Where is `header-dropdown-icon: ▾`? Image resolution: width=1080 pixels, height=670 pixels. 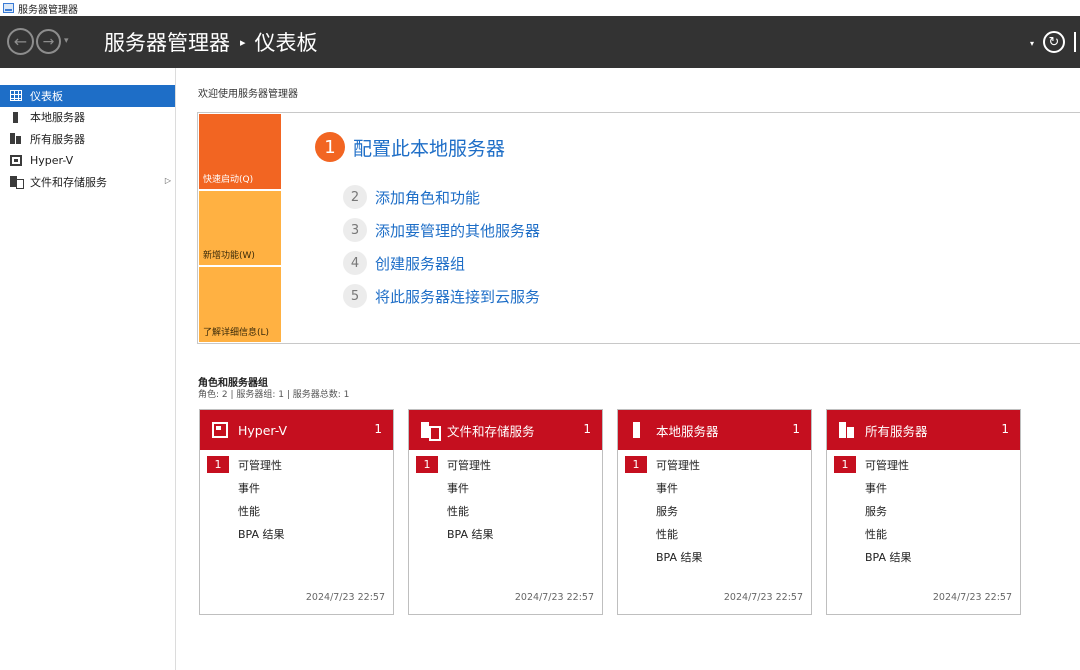 header-dropdown-icon: ▾ is located at coordinates (1032, 43).